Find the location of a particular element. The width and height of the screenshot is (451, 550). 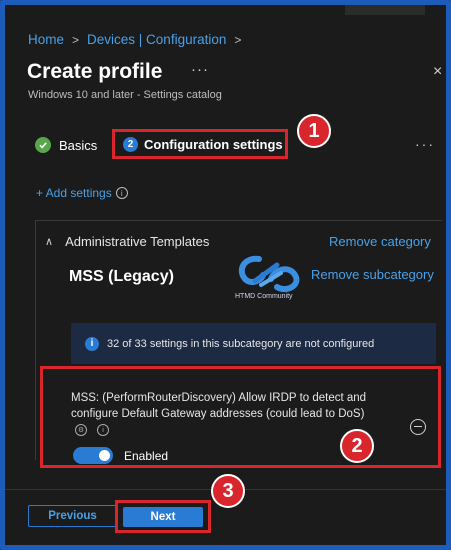

breadcrumb-devices-configuration: Devices | Configuration is located at coordinates (156, 39).